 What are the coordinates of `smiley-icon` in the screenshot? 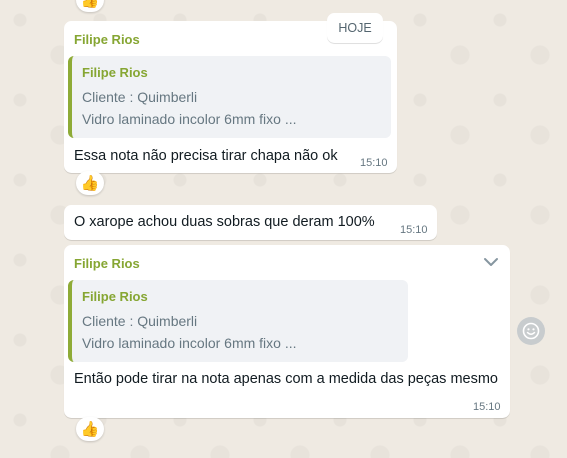 It's located at (531, 331).